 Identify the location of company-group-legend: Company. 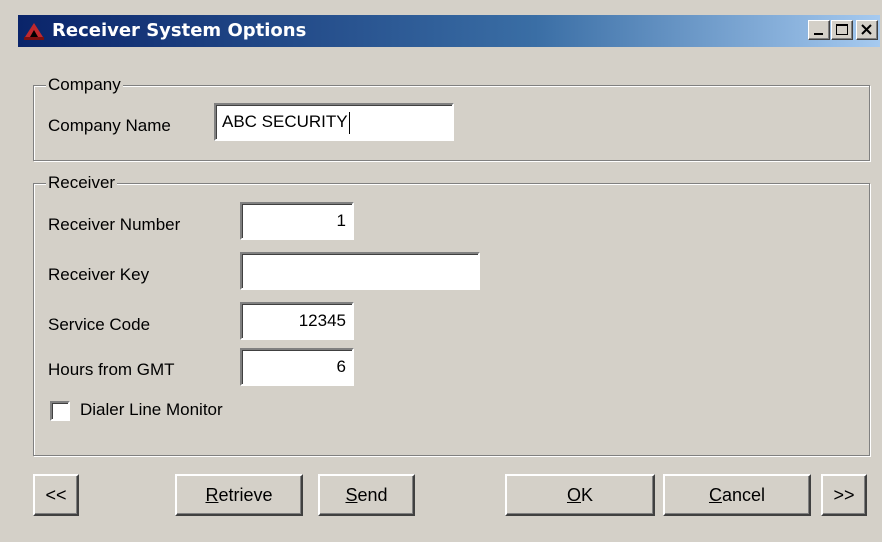
(84, 85).